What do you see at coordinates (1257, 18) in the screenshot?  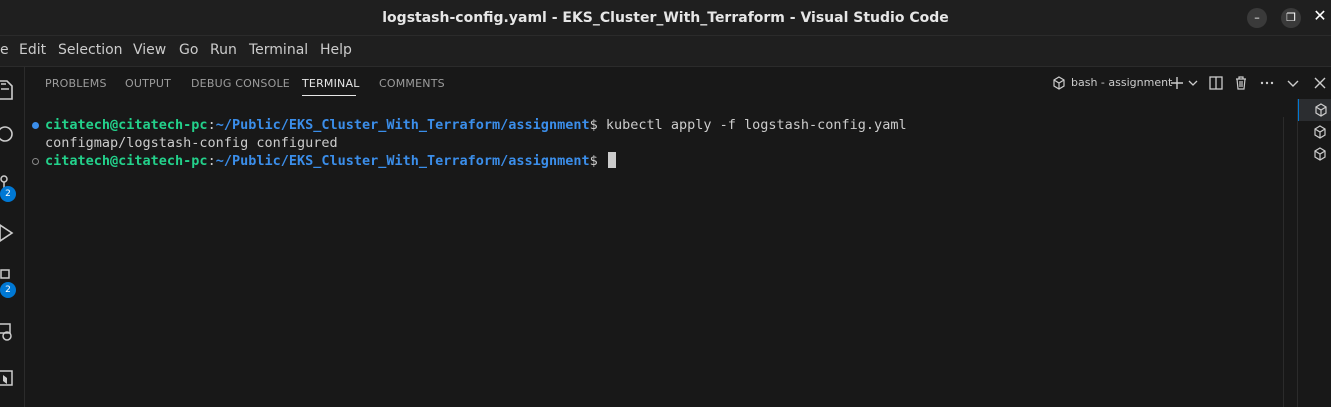 I see `minimize-button: –` at bounding box center [1257, 18].